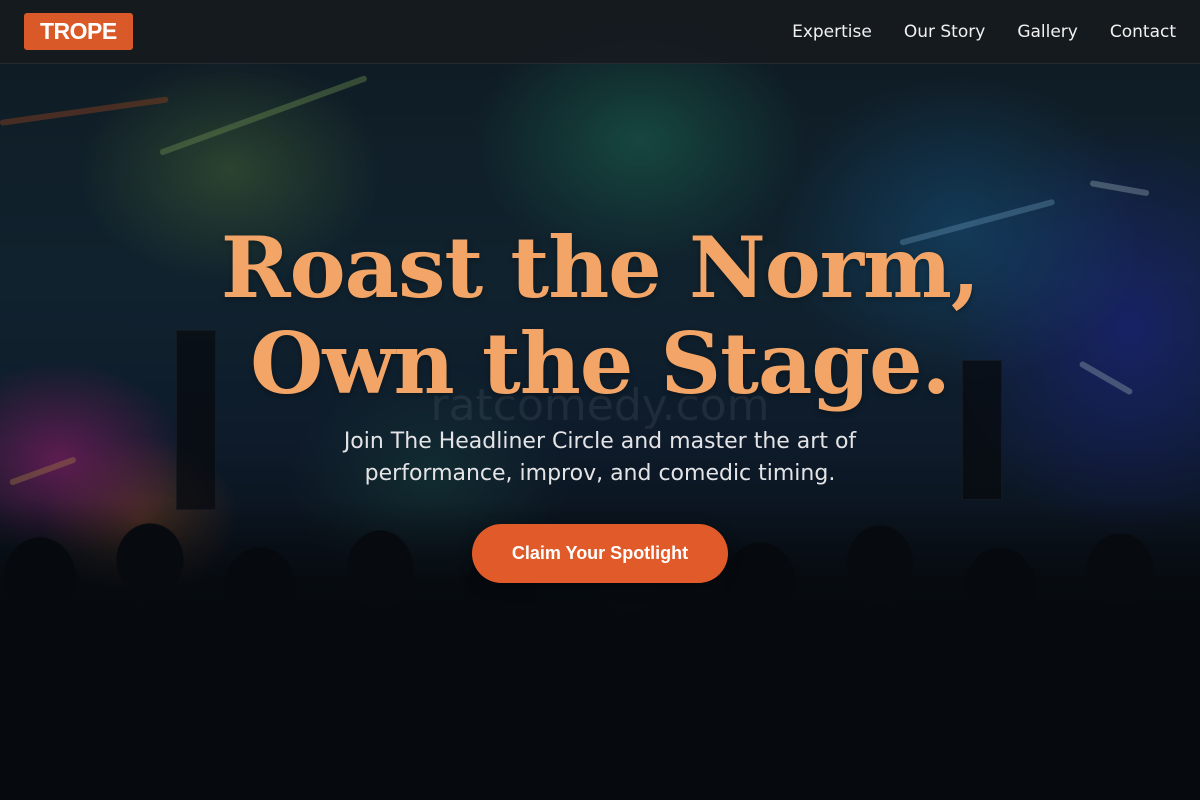 The height and width of the screenshot is (800, 1200). I want to click on hero-title-line-2: Own the Stage., so click(600, 363).